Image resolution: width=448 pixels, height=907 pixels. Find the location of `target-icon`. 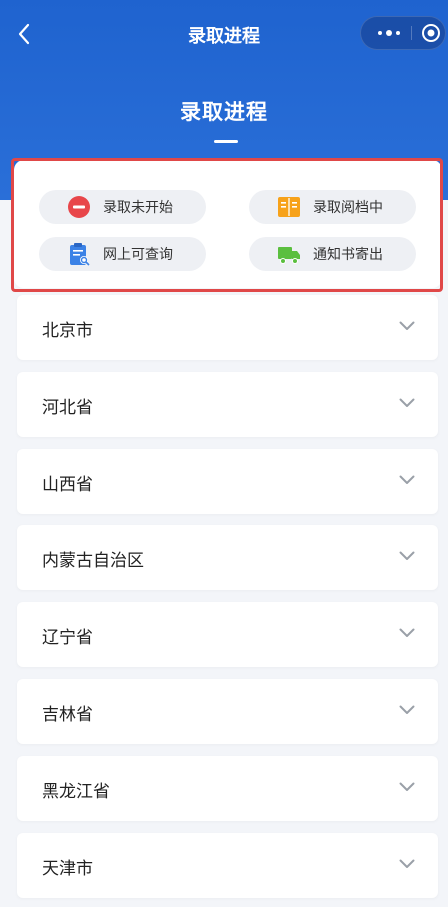

target-icon is located at coordinates (431, 33).